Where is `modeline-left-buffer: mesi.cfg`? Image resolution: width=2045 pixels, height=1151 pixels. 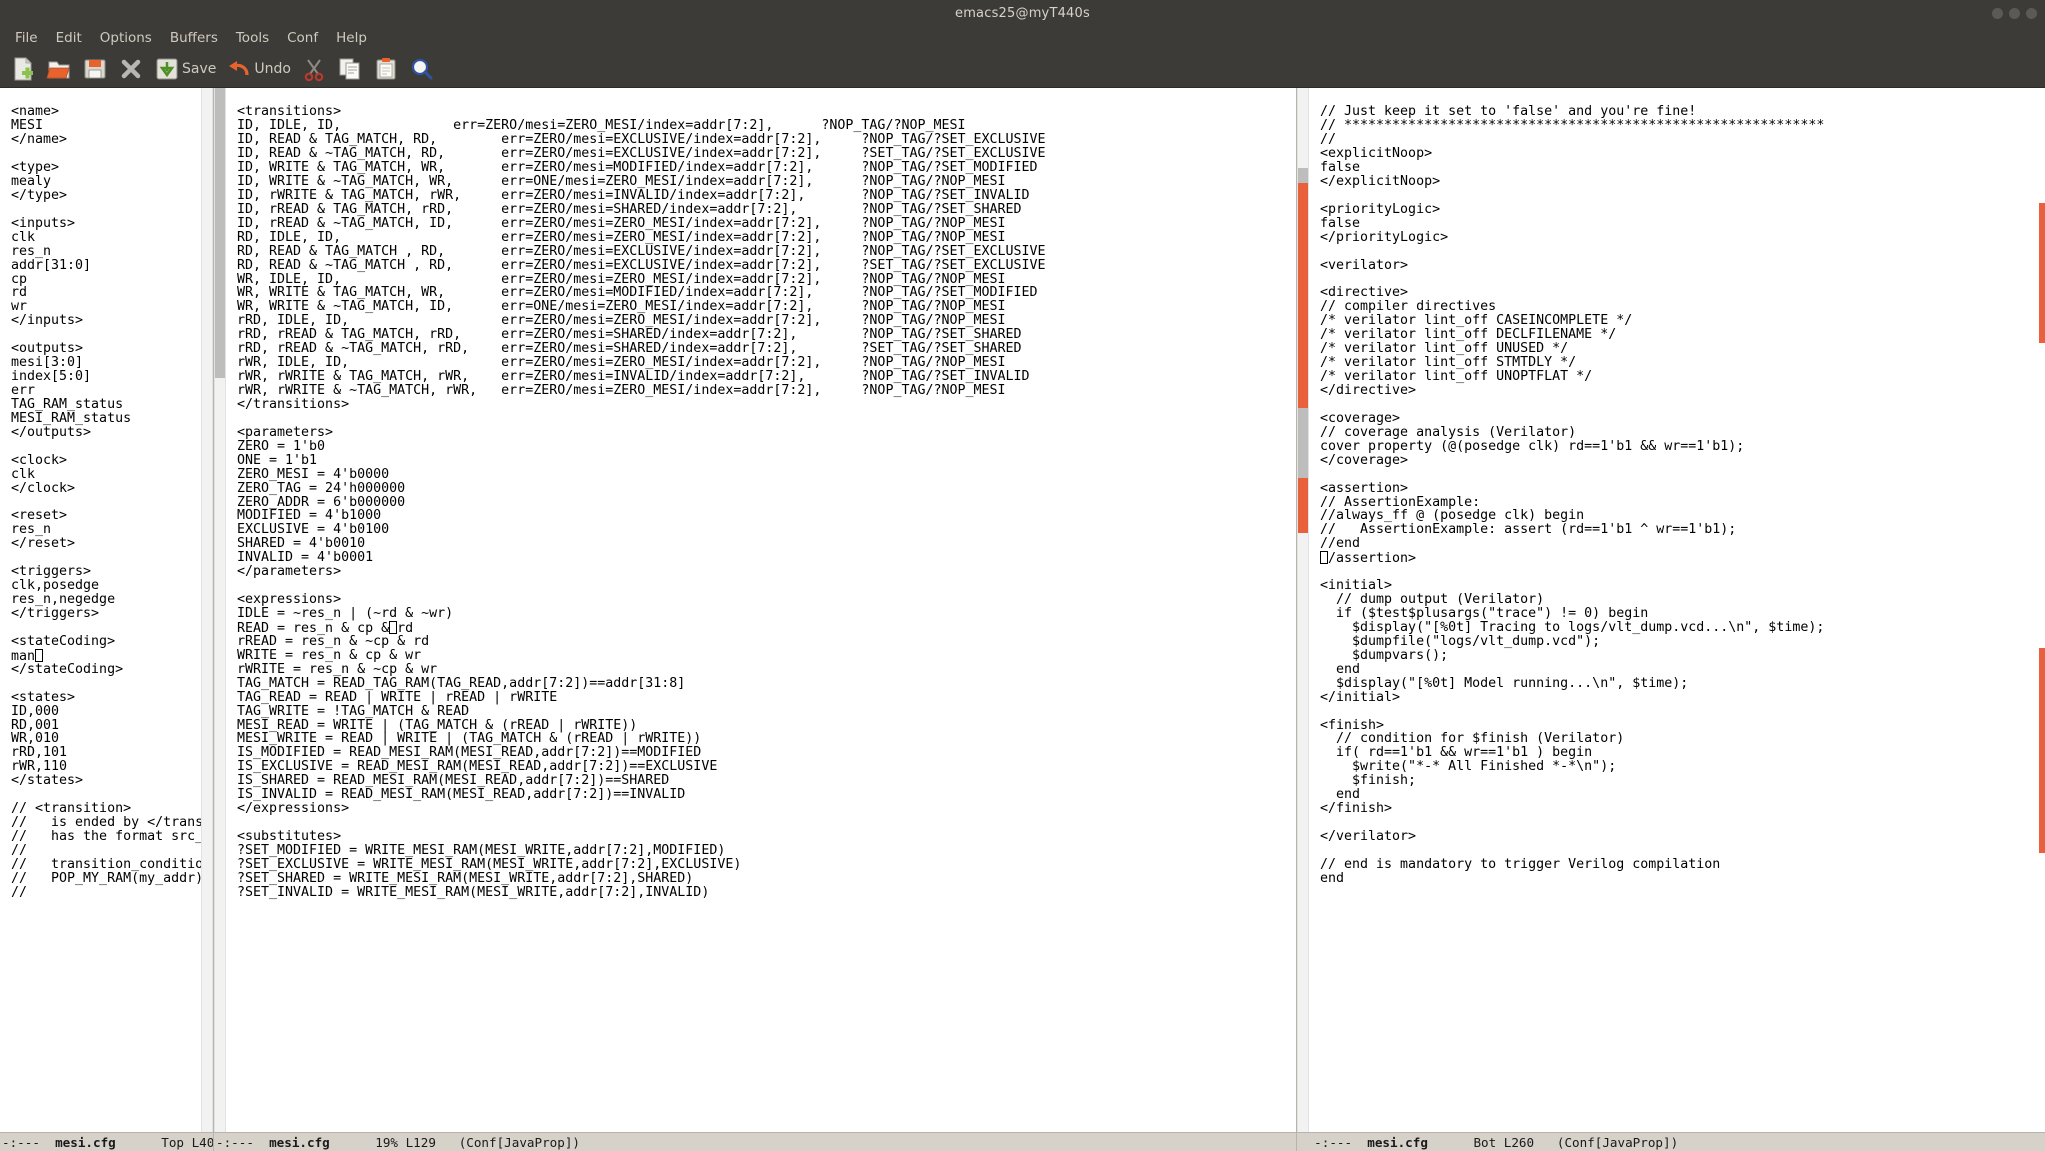 modeline-left-buffer: mesi.cfg is located at coordinates (85, 1142).